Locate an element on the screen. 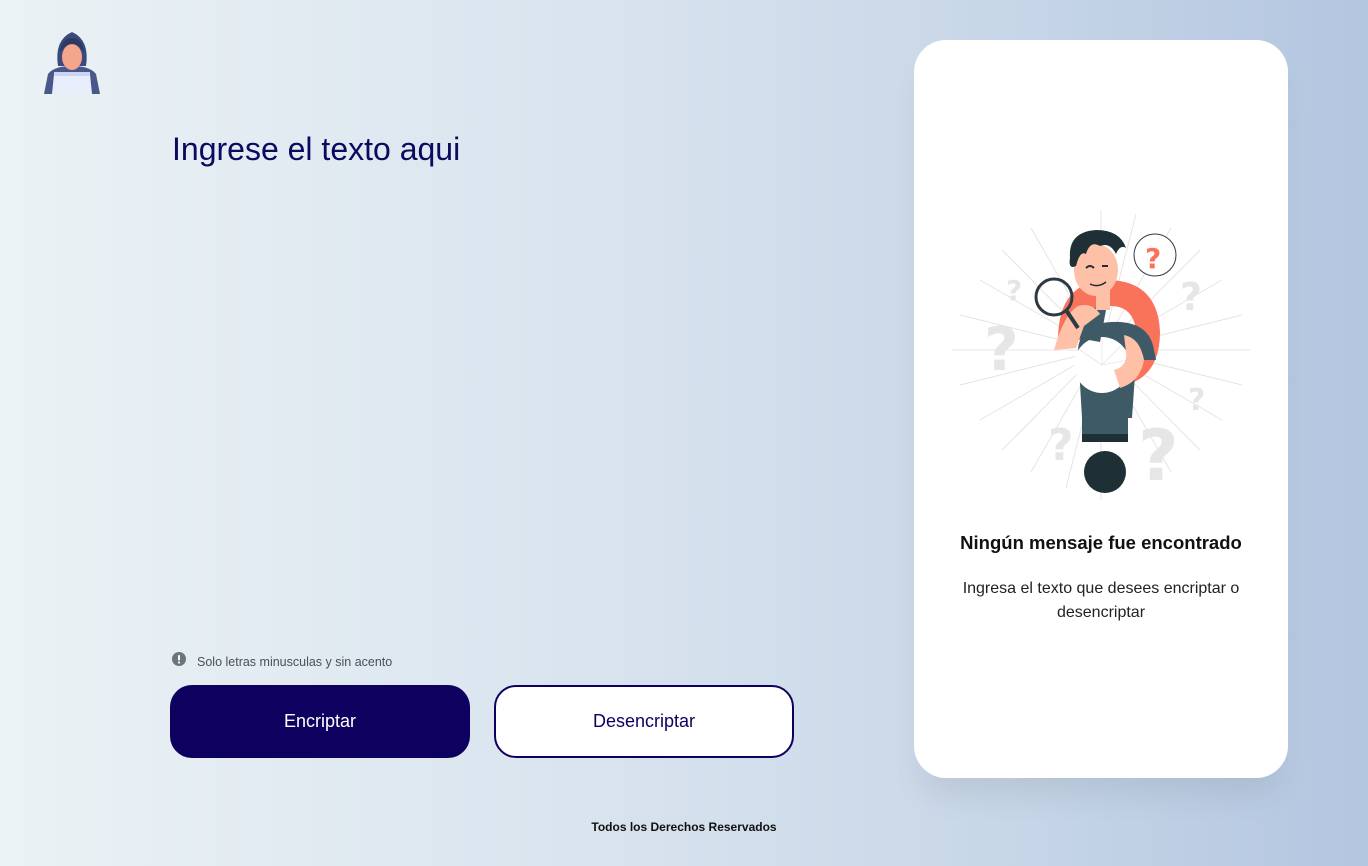 The image size is (1368, 866). hint-text: Solo letras minusculas y sin acento is located at coordinates (295, 661).